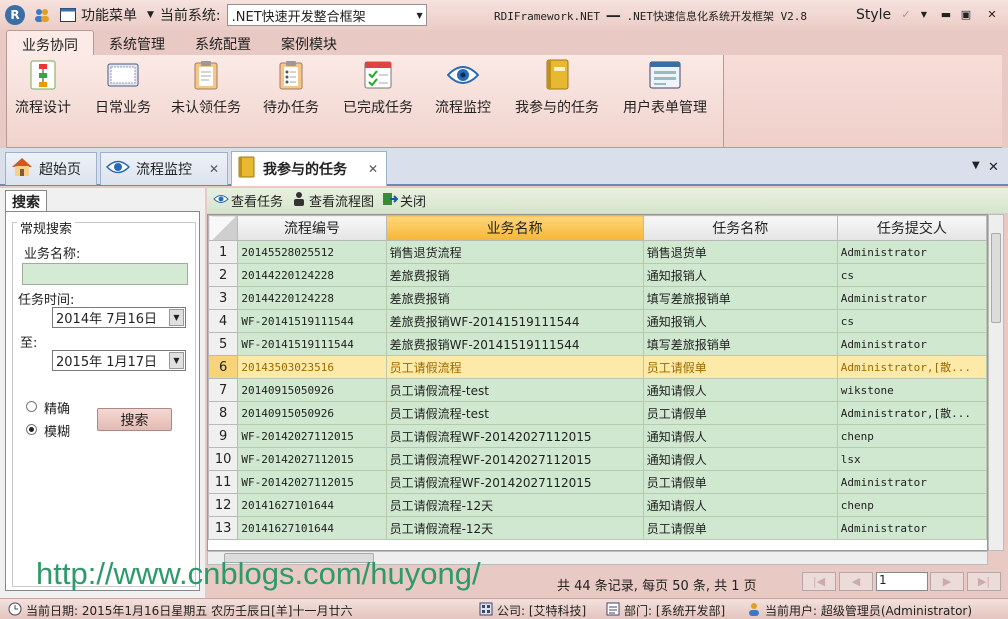 This screenshot has width=1008, height=619. I want to click on date-to-picker: 2015年 1月17日 ▼, so click(119, 360).